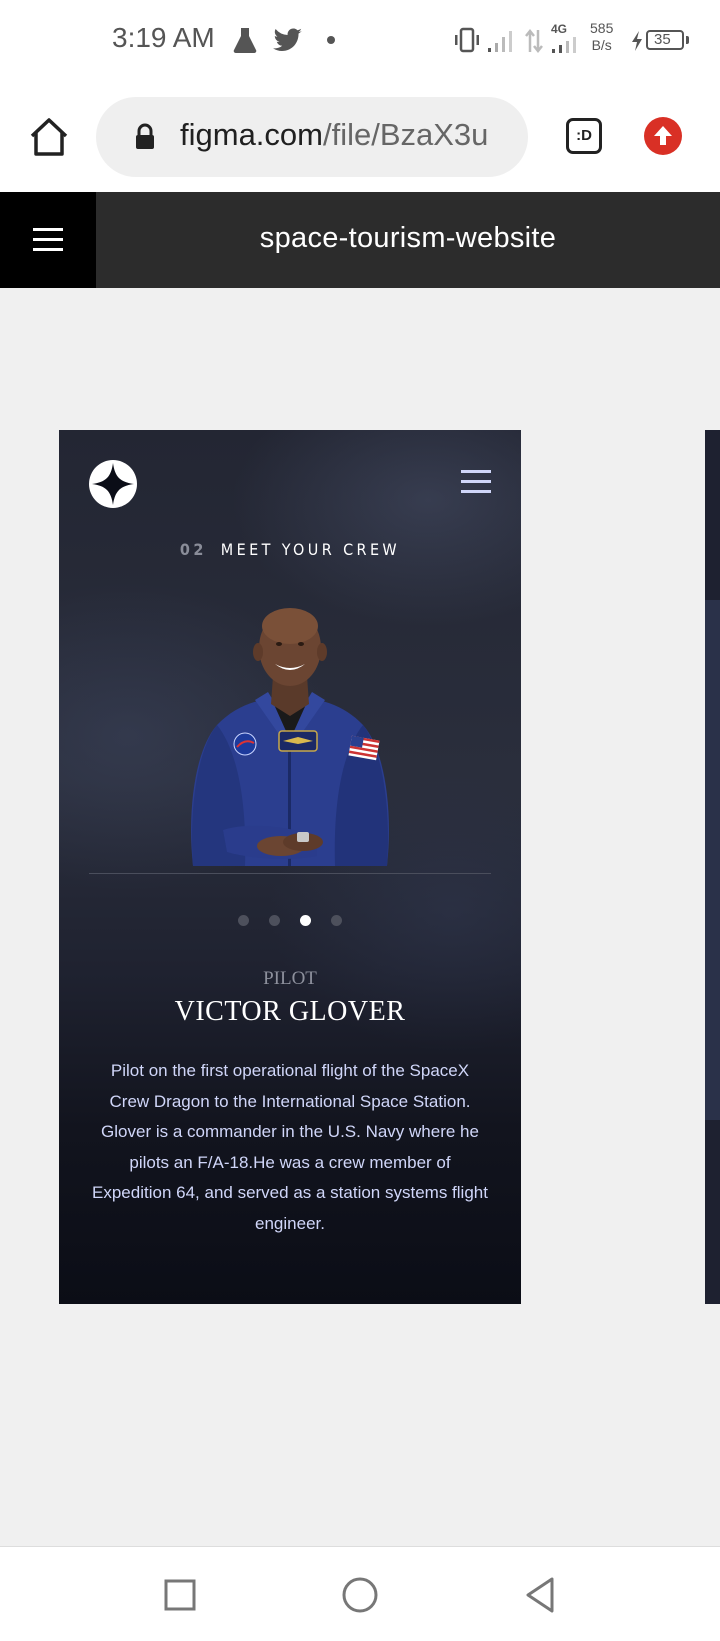 The image size is (720, 1641). Describe the element at coordinates (540, 1595) in the screenshot. I see `back-icon` at that location.